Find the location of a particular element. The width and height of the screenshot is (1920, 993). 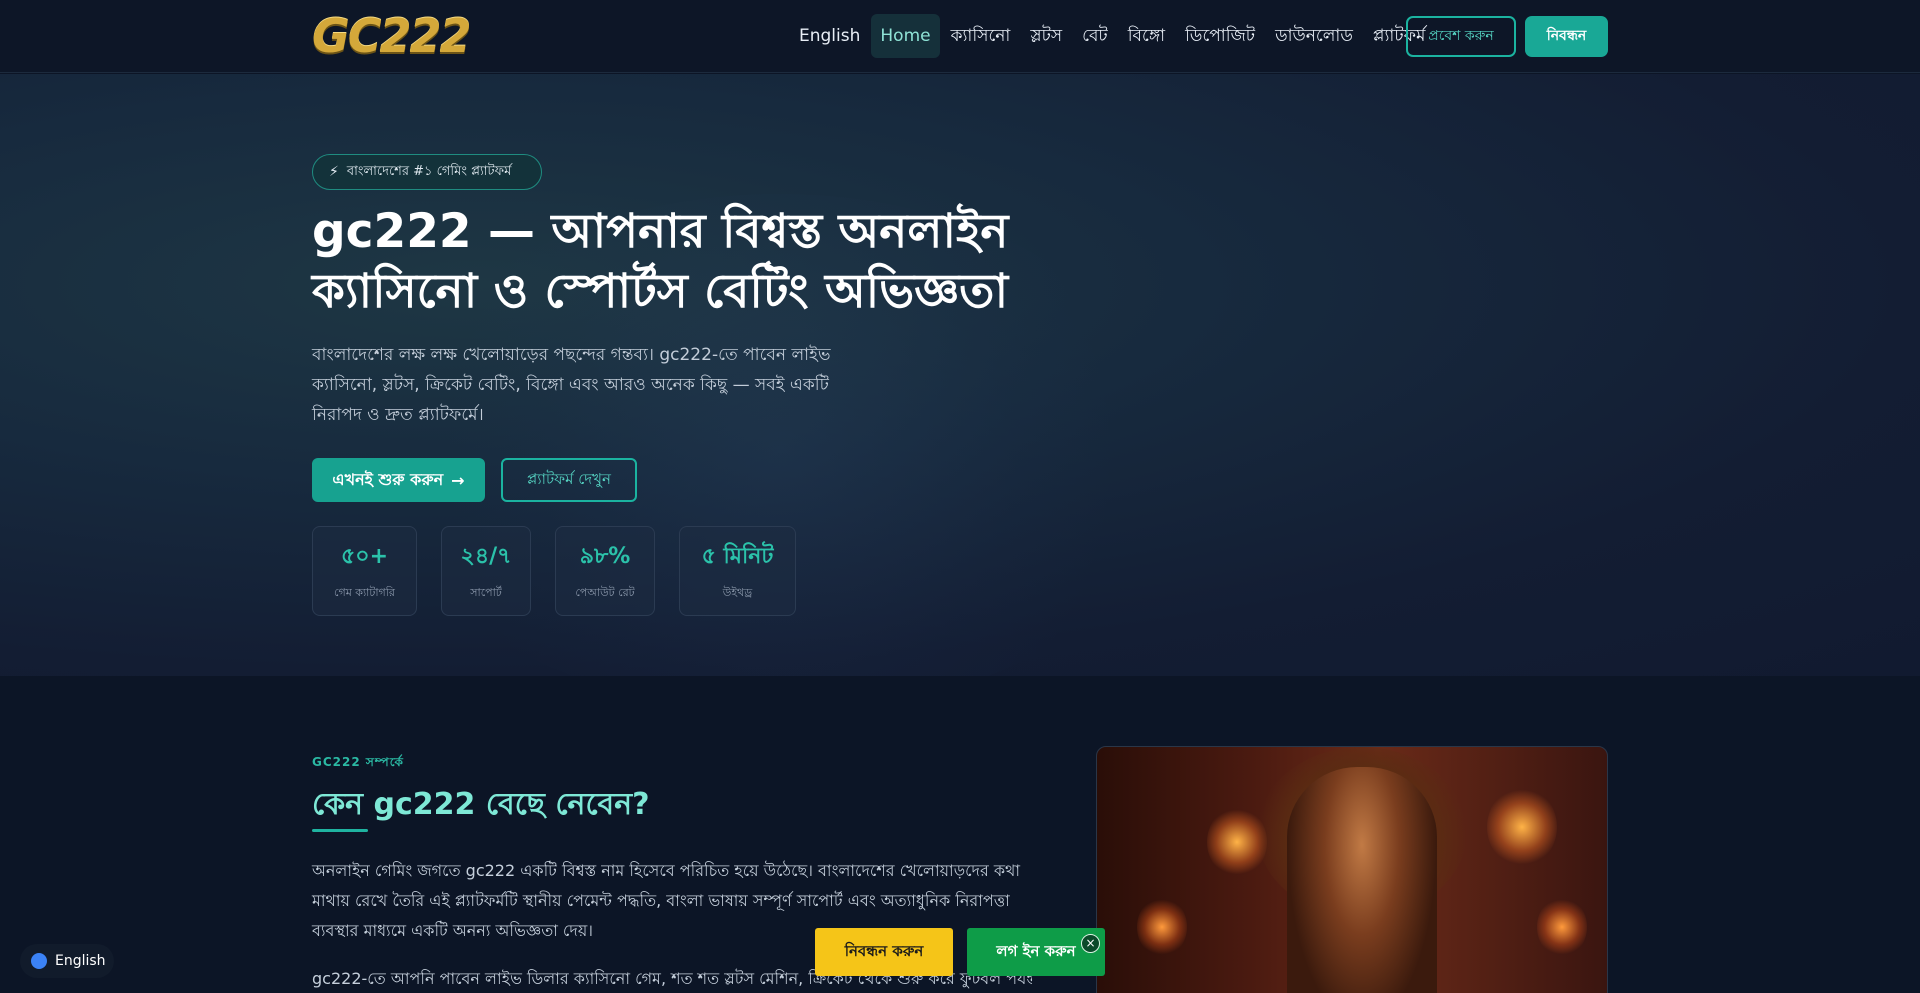

globe-icon is located at coordinates (39, 961).